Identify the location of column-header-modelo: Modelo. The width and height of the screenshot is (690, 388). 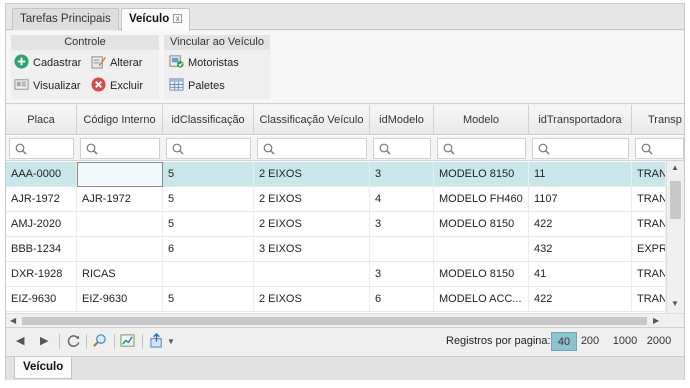
(481, 120).